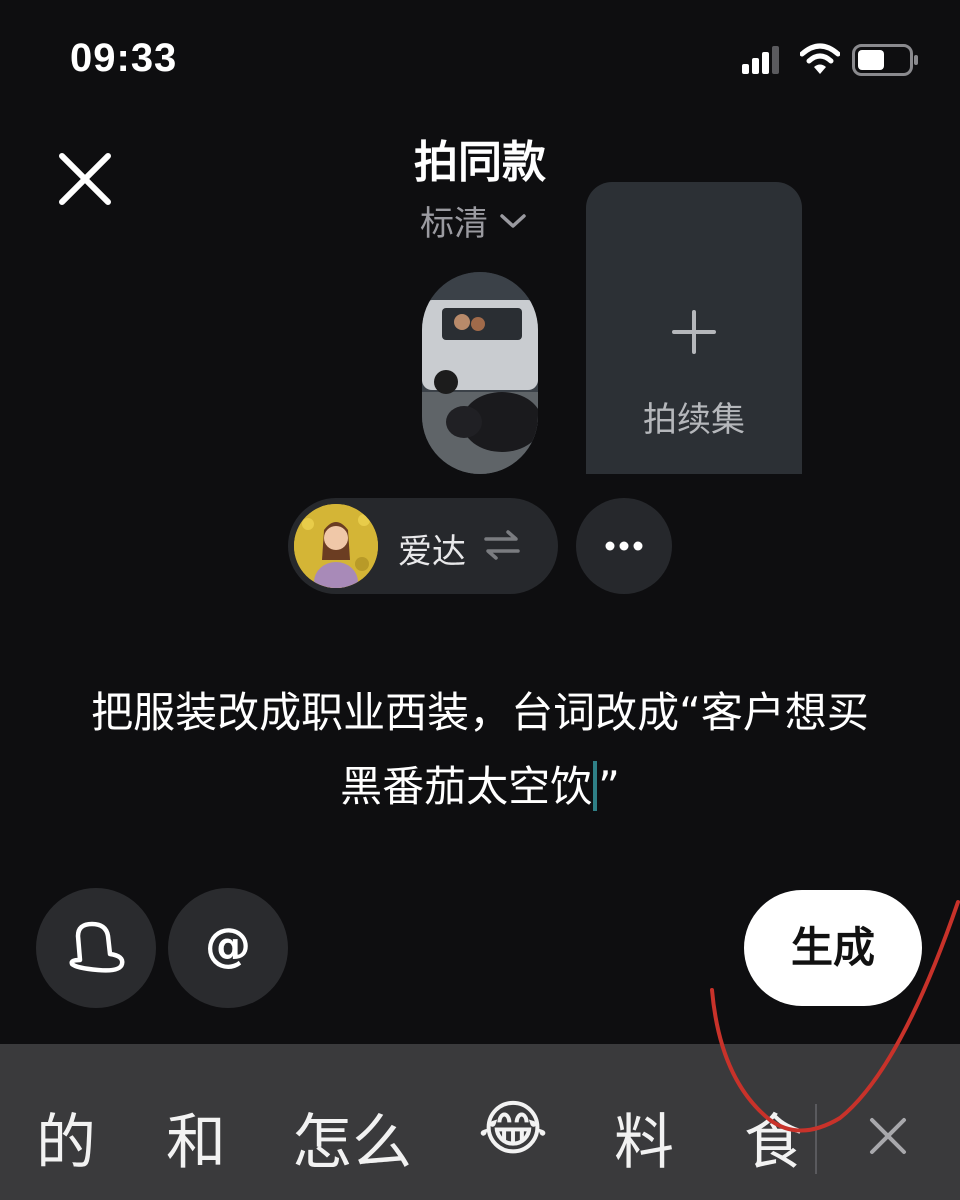  I want to click on suggestion-emoji: 😂, so click(513, 1129).